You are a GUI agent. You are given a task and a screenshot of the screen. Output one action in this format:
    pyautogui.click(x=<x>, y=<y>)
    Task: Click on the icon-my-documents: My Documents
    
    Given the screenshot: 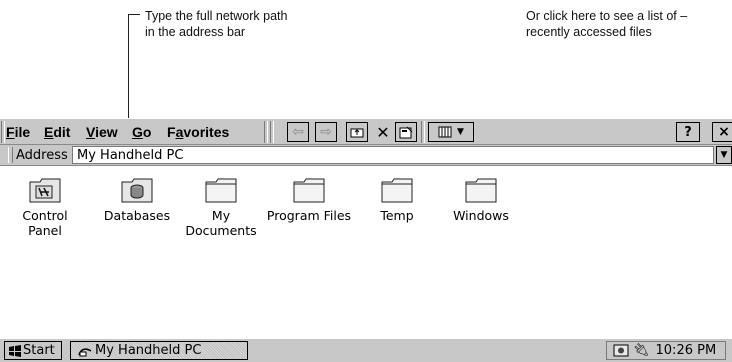 What is the action you would take?
    pyautogui.click(x=221, y=207)
    